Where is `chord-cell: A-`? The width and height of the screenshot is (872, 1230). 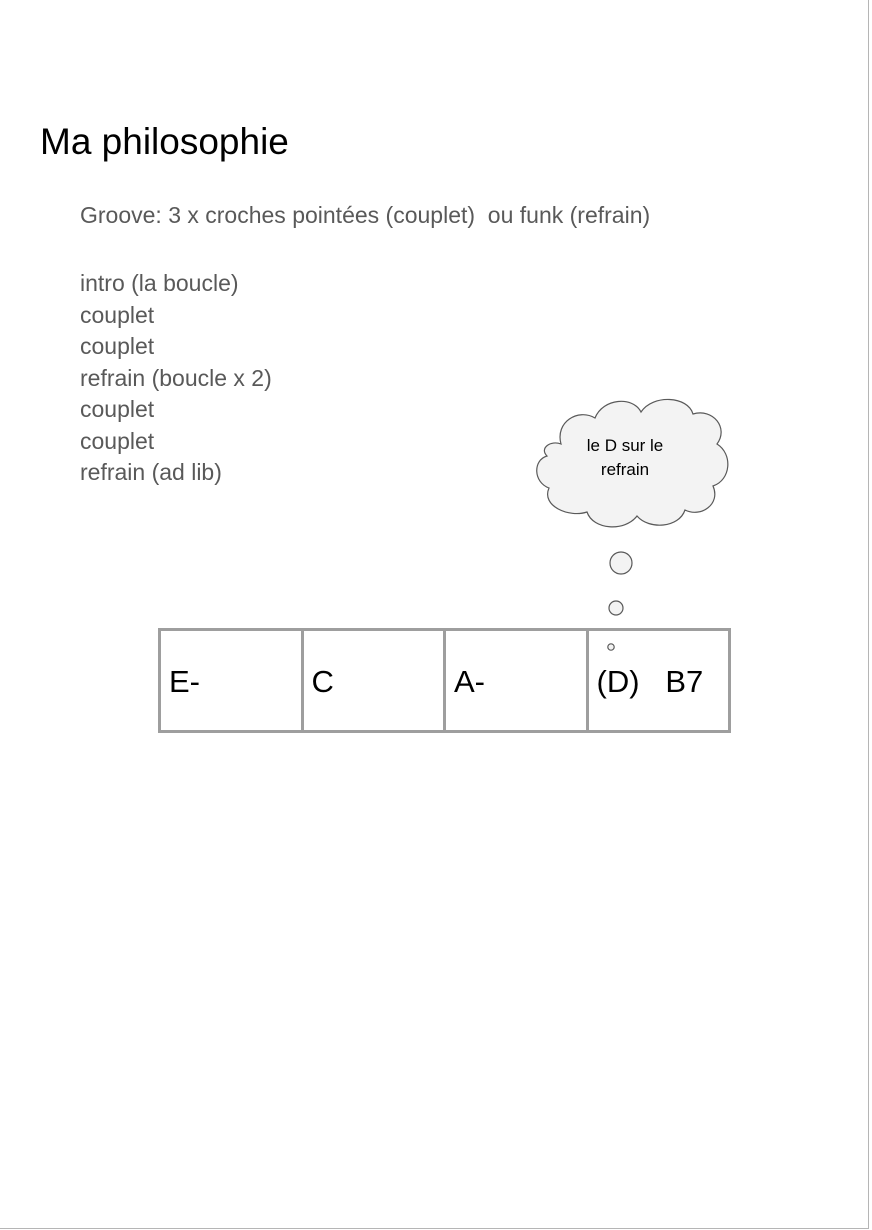 chord-cell: A- is located at coordinates (517, 680).